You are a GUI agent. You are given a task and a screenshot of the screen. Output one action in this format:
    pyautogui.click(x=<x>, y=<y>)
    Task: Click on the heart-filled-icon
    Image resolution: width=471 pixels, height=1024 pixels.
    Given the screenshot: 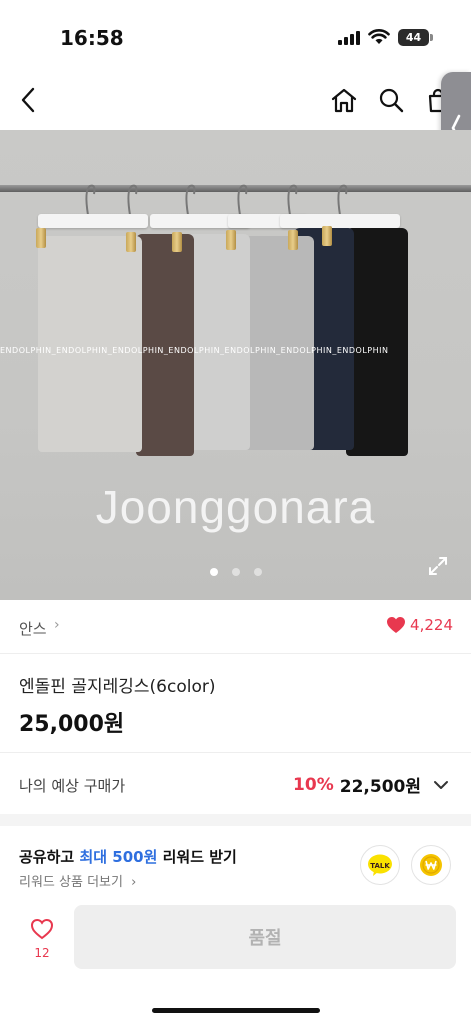 What is the action you would take?
    pyautogui.click(x=396, y=625)
    